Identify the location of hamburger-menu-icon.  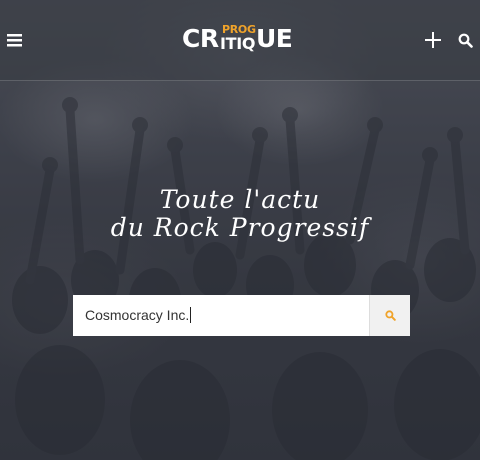
(14, 40).